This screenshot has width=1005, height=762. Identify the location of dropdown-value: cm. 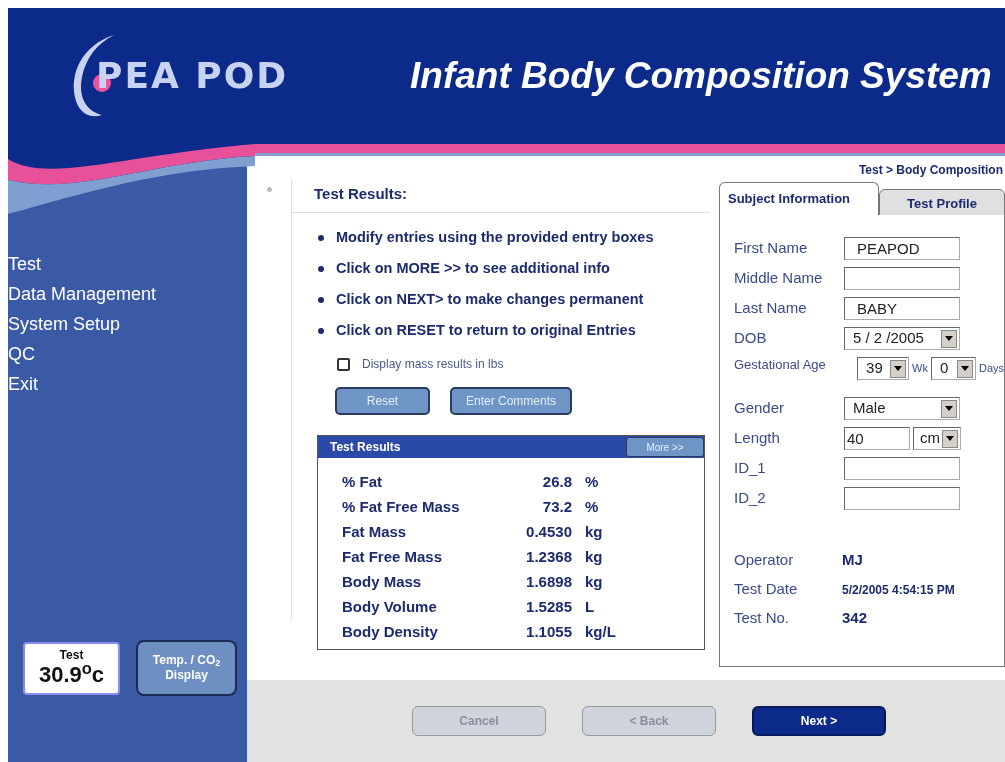
(930, 438).